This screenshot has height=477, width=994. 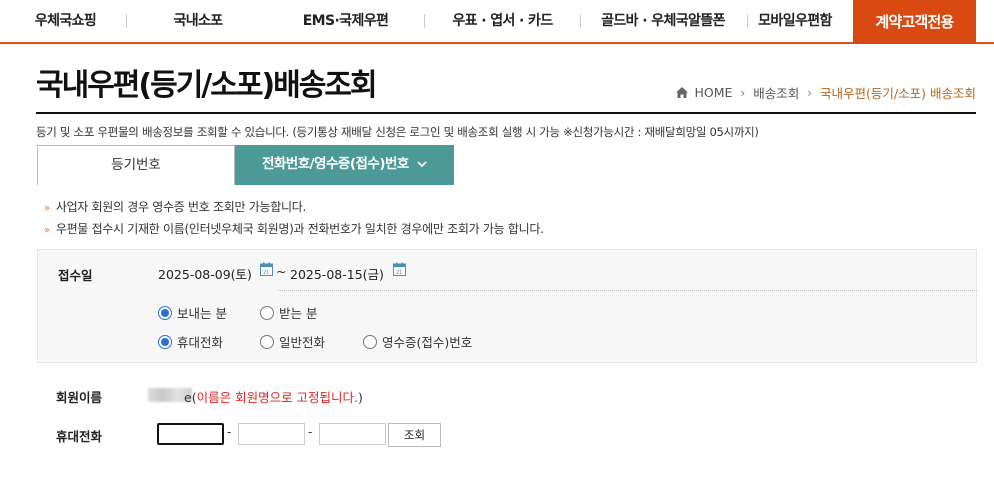 What do you see at coordinates (898, 92) in the screenshot?
I see `breadcrumb-current: 국내우편(등기/소포) 배송조회` at bounding box center [898, 92].